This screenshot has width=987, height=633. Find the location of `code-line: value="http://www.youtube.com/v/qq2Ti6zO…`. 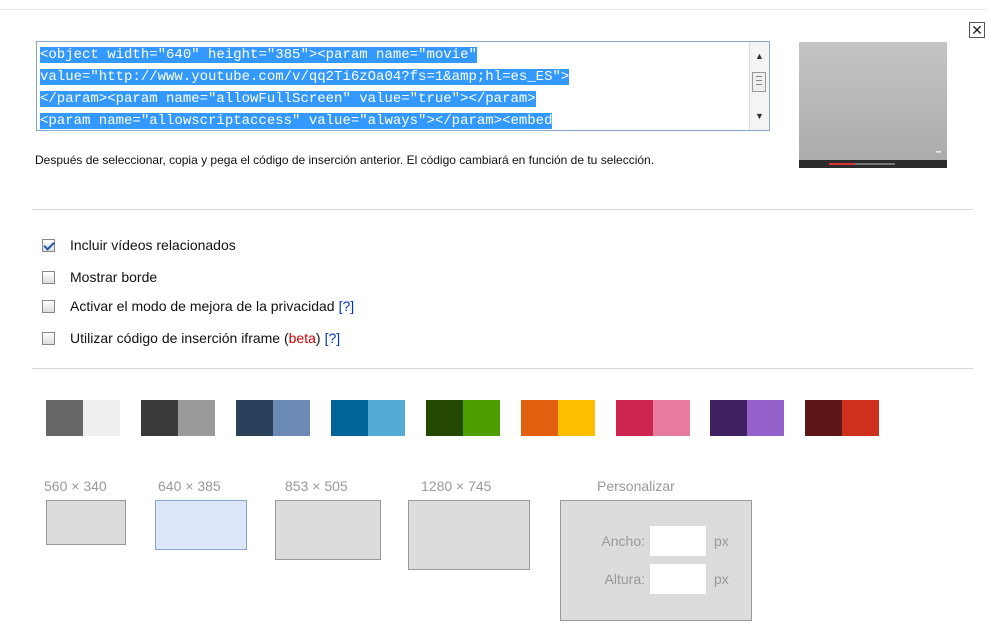

code-line: value="http://www.youtube.com/v/qq2Ti6zO… is located at coordinates (305, 77).